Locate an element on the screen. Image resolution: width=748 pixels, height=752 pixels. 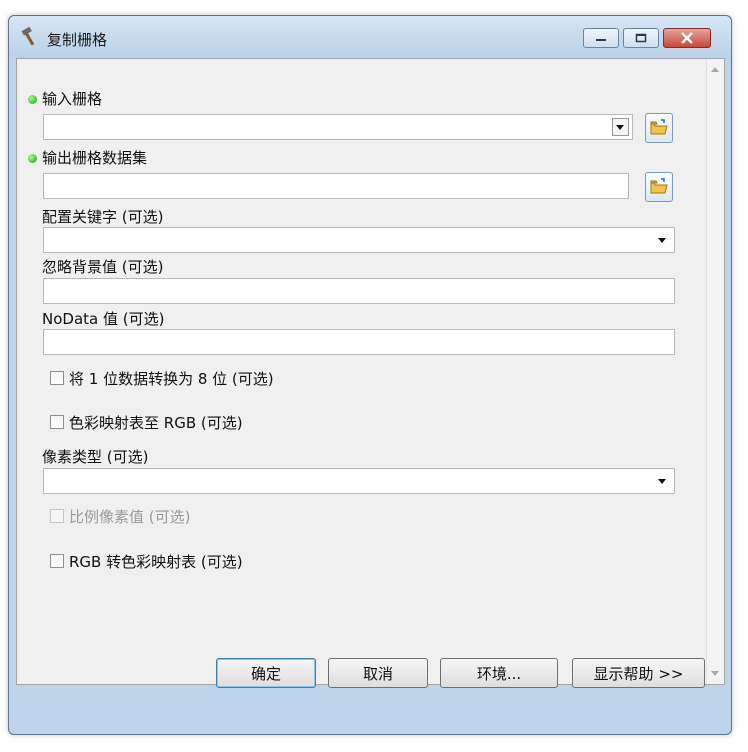
dropdown-arrow-icon is located at coordinates (620, 127).